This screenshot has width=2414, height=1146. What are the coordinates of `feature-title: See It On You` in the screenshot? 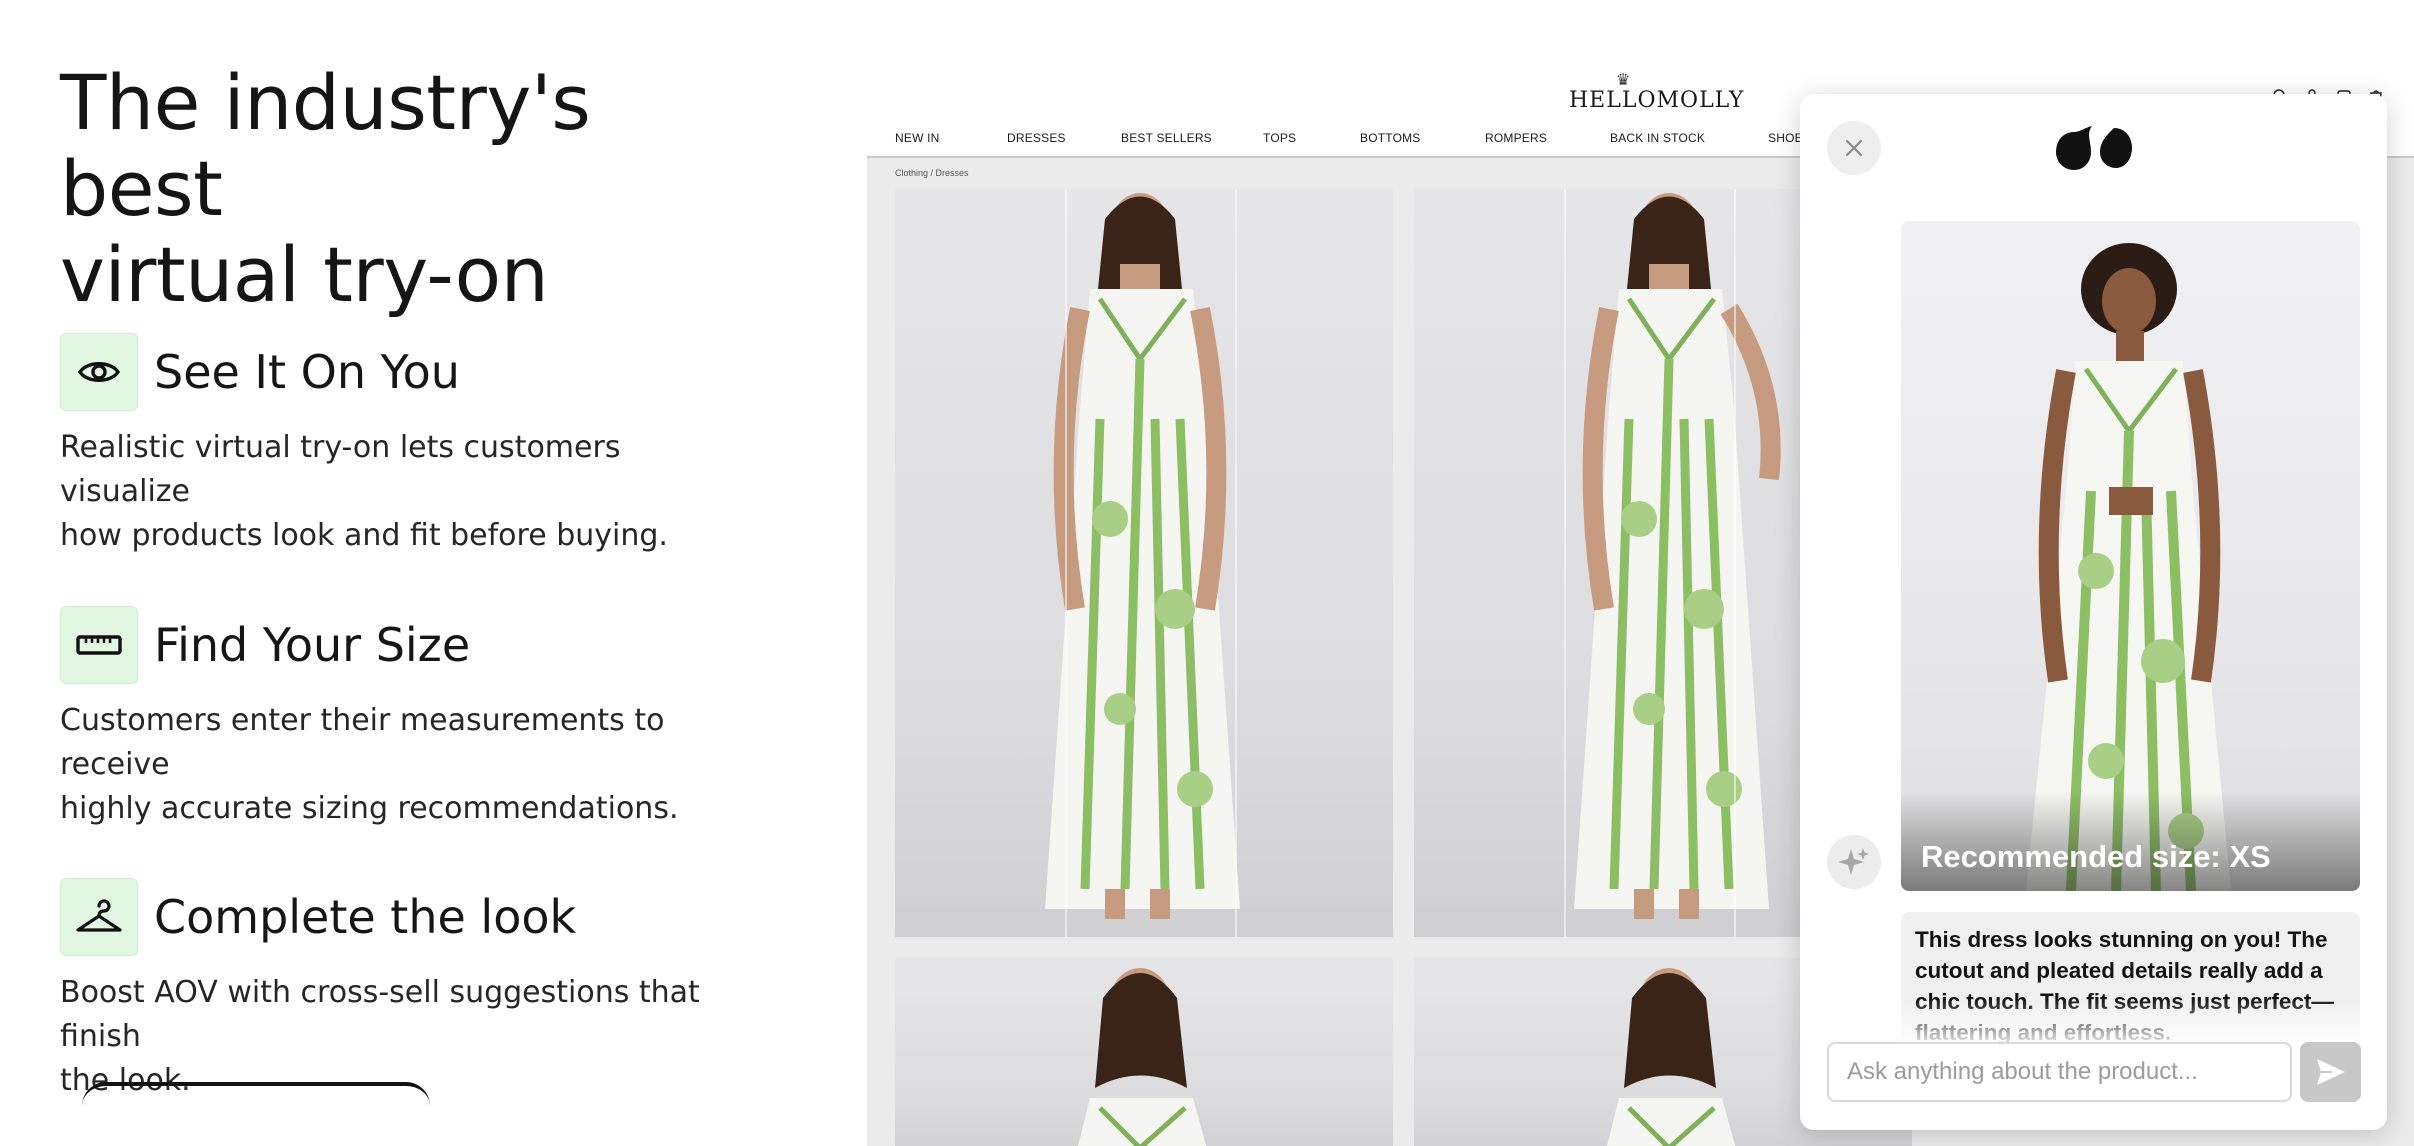 It's located at (307, 372).